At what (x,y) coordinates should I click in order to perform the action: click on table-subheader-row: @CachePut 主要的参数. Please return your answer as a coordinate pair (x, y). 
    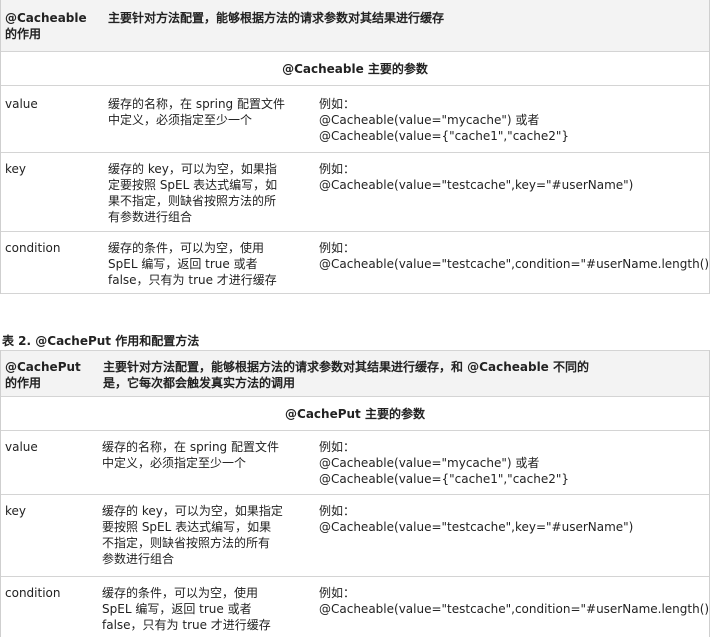
    Looking at the image, I should click on (355, 414).